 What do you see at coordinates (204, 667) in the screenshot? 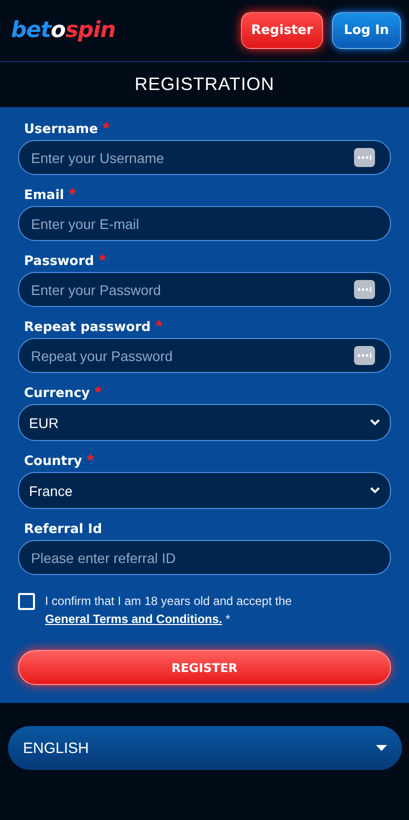
I see `register-submit-button: REGISTER` at bounding box center [204, 667].